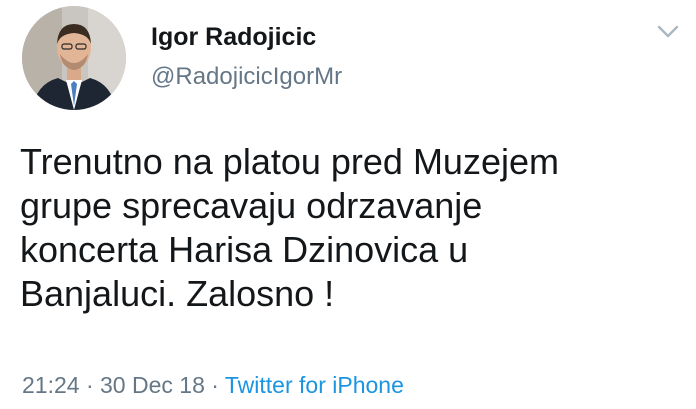 Image resolution: width=696 pixels, height=409 pixels. Describe the element at coordinates (246, 77) in the screenshot. I see `author-handle: @RadojicicIgorMr` at that location.